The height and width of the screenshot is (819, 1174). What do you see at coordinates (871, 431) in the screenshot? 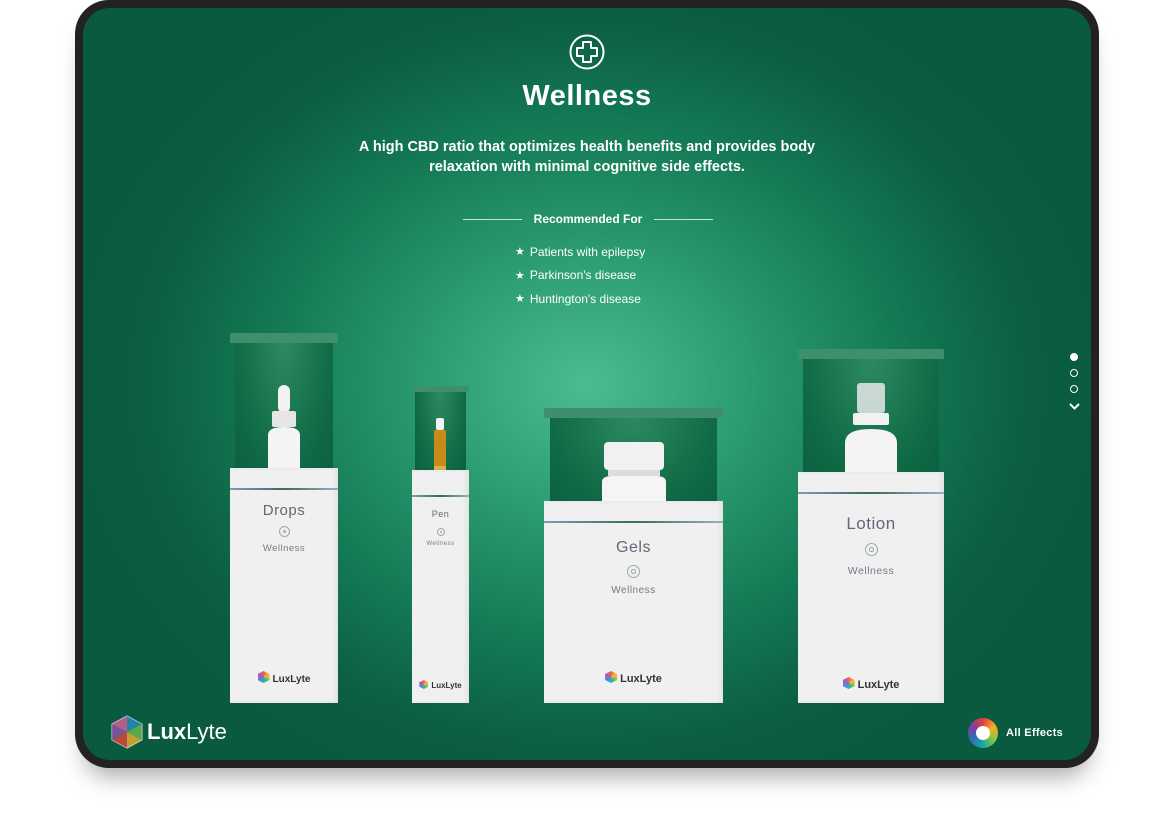
I see `pump-bottle-icon` at bounding box center [871, 431].